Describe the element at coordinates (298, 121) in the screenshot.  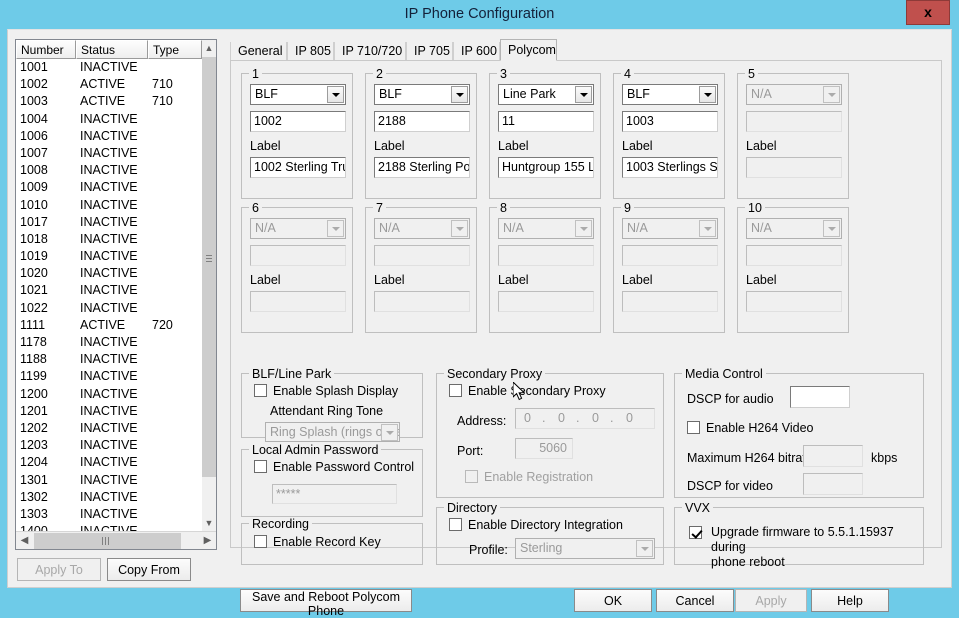
I see `key-value-input: 1002` at that location.